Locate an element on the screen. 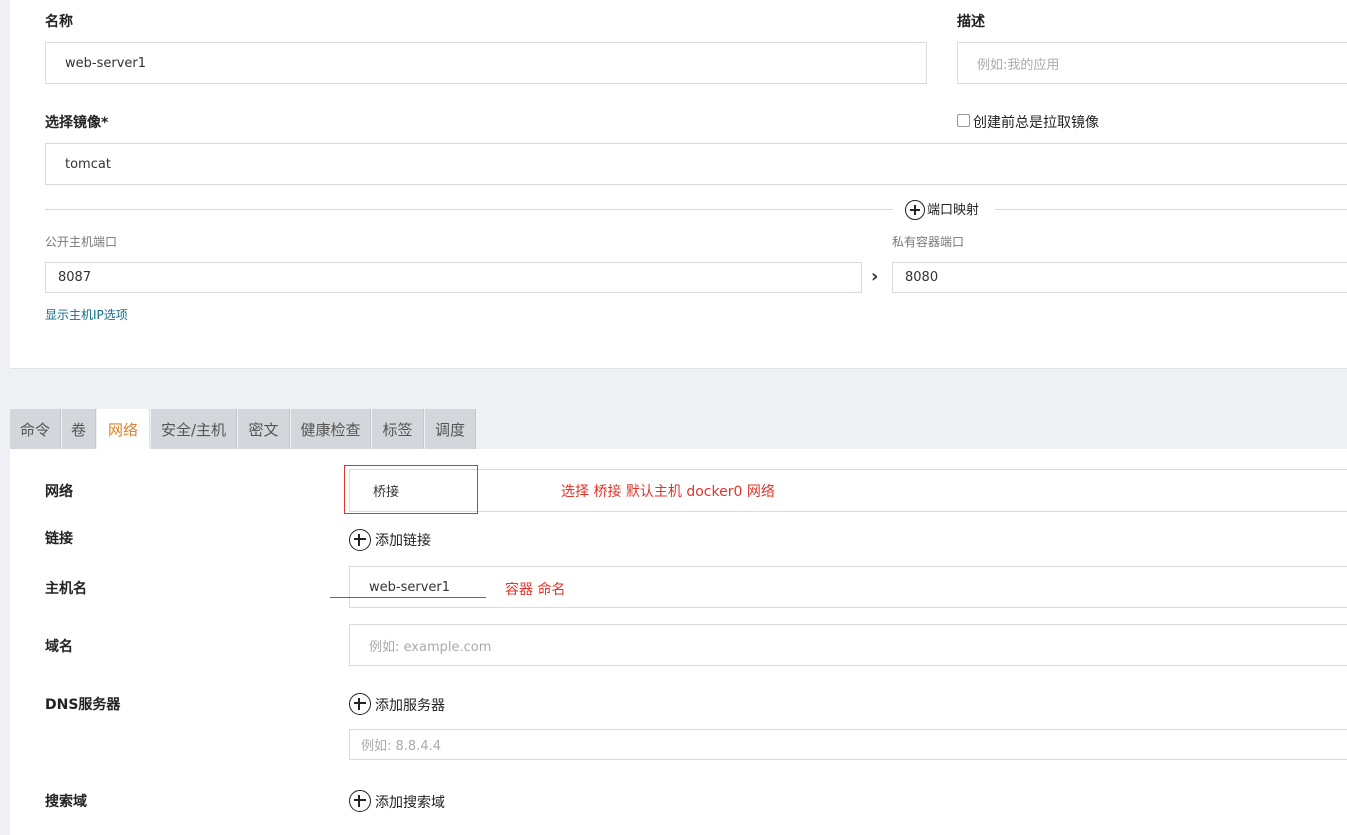 This screenshot has width=1347, height=835. domain-label: 域名 is located at coordinates (59, 647).